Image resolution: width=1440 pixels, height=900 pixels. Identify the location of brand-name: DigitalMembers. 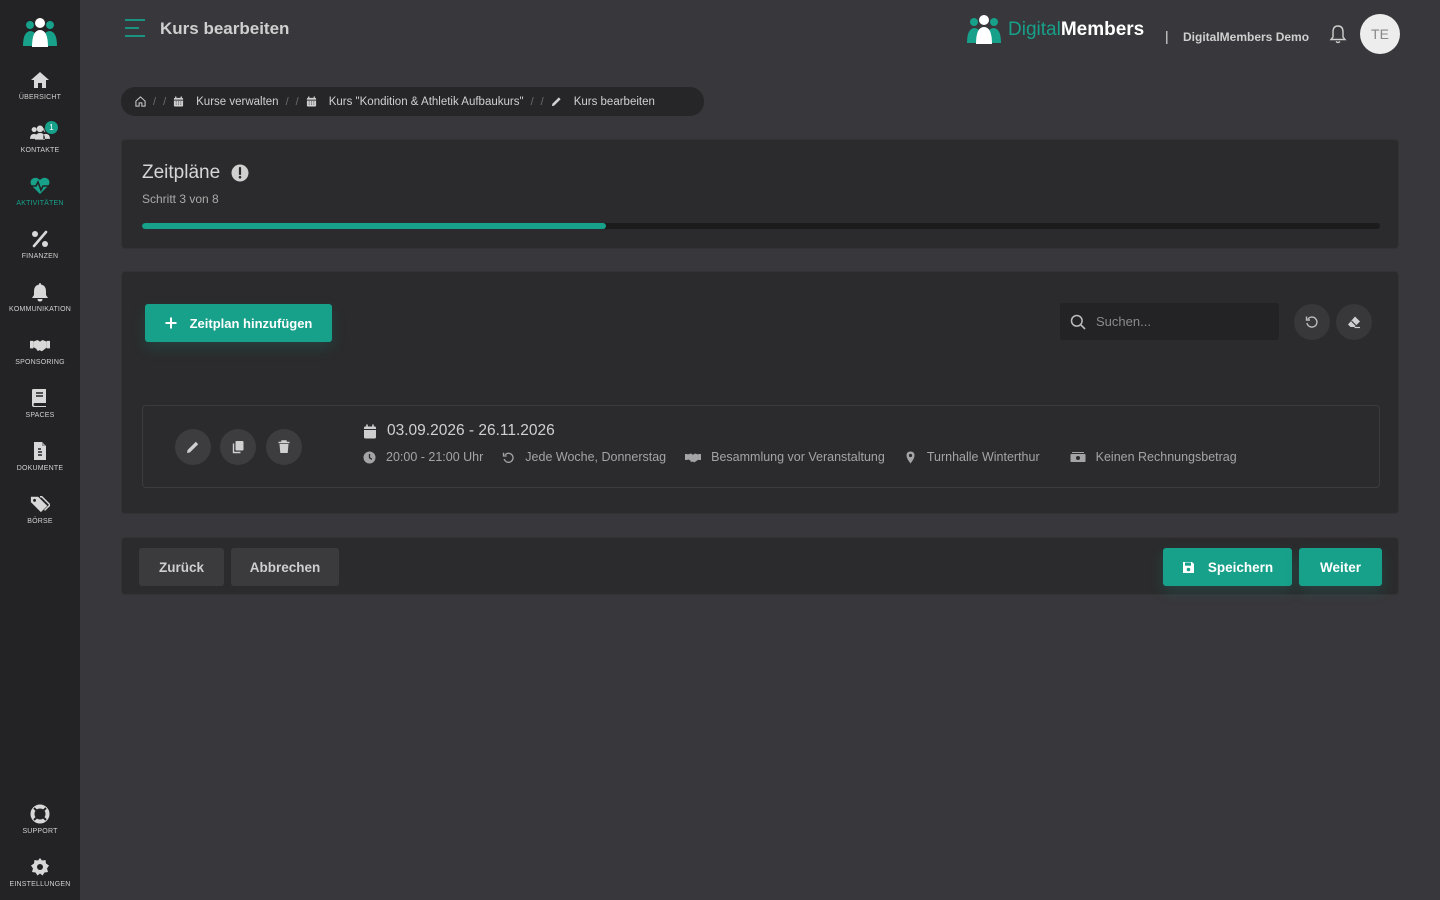
(1076, 30).